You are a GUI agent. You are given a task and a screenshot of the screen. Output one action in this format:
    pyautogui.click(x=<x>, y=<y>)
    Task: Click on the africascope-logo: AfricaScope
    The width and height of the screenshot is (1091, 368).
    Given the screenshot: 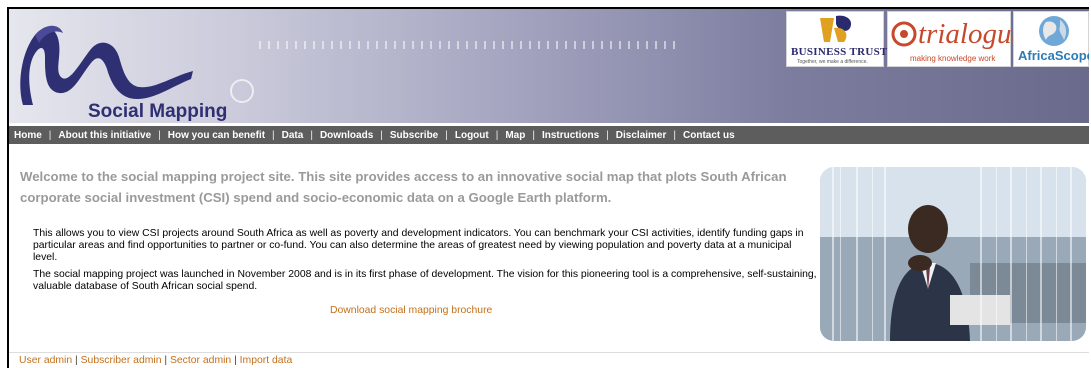 What is the action you would take?
    pyautogui.click(x=1051, y=39)
    